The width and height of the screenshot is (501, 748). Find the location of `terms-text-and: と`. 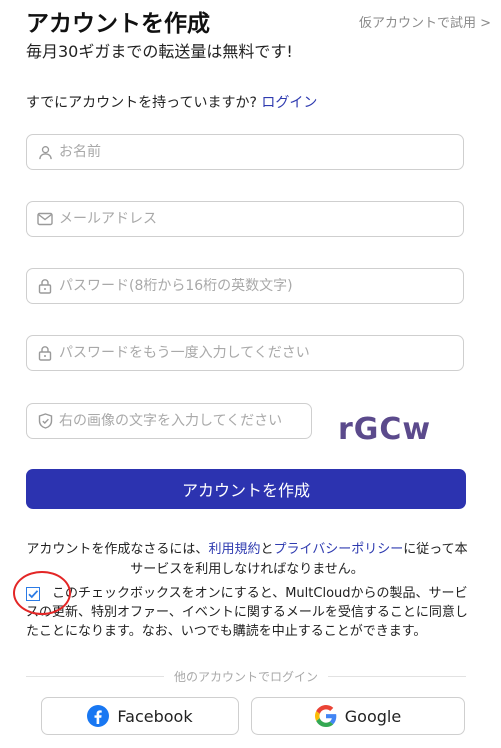

terms-text-and: と is located at coordinates (267, 549).